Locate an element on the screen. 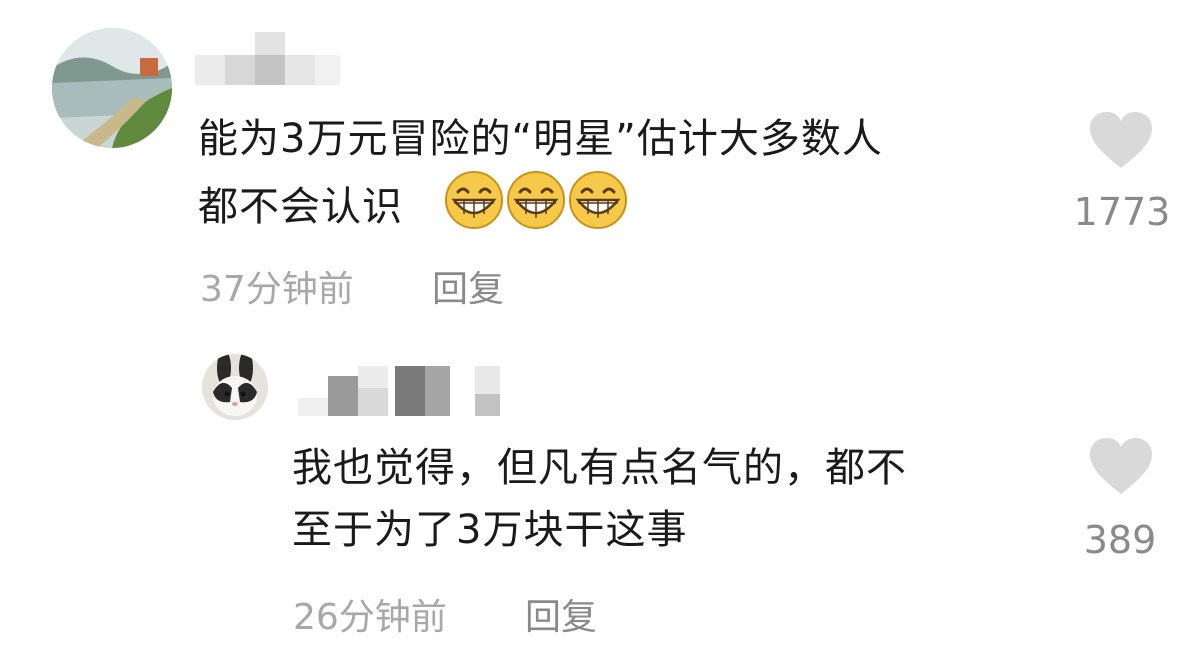 This screenshot has height=655, width=1198. reply-text-line: 至于为了3万块干这事 is located at coordinates (490, 530).